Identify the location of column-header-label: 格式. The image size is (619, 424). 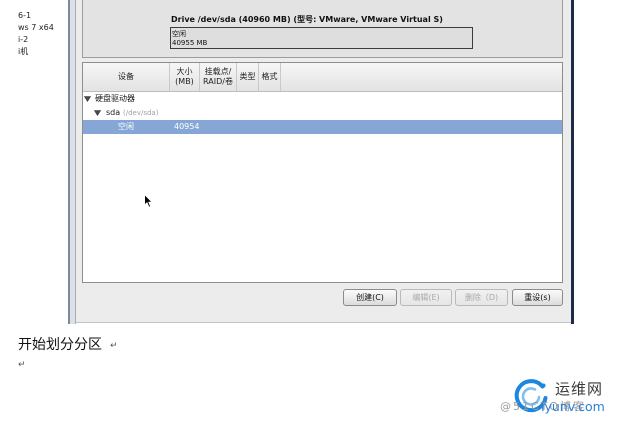
(269, 76).